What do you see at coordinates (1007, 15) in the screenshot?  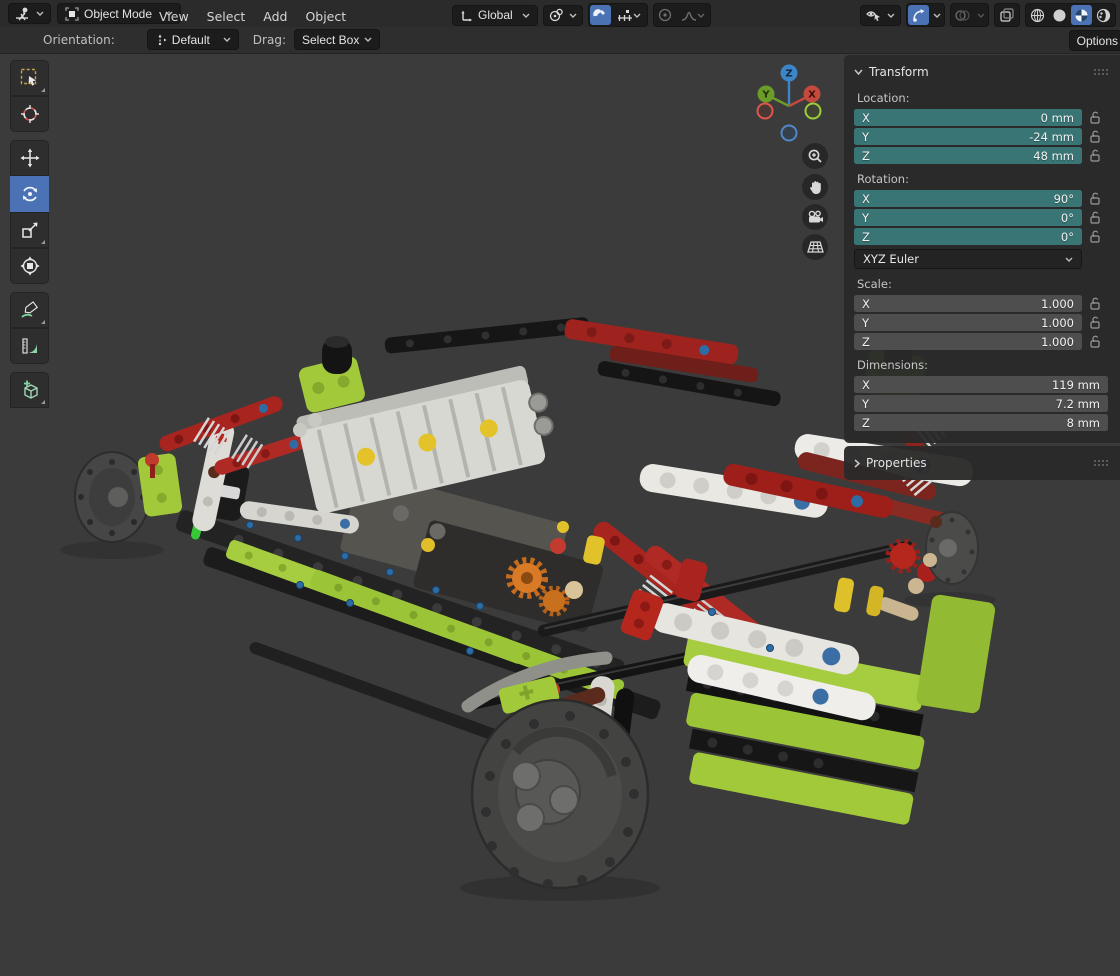 I see `xray-toggle` at bounding box center [1007, 15].